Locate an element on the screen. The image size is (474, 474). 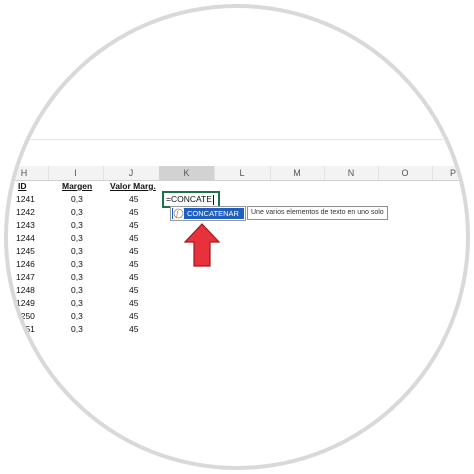
column-header-i: I is located at coordinates (76, 173).